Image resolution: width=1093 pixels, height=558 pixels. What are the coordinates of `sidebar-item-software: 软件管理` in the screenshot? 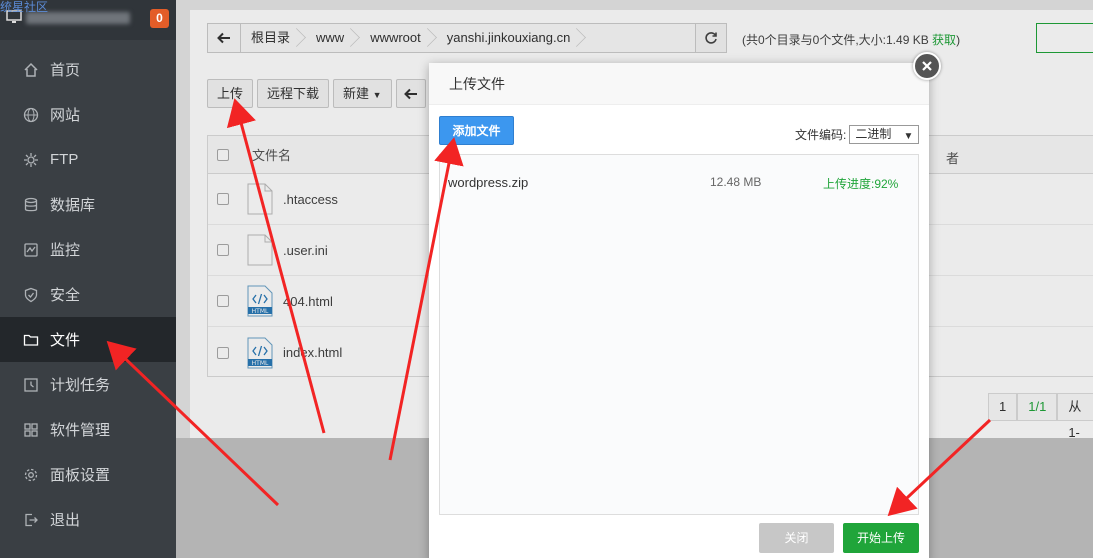 It's located at (88, 429).